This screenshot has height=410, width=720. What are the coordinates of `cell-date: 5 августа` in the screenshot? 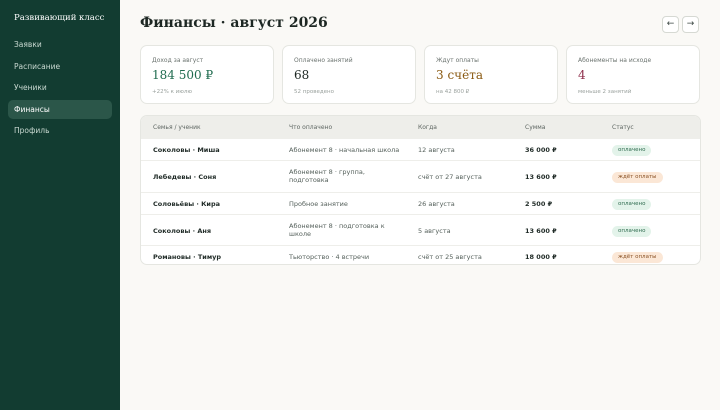 It's located at (434, 231).